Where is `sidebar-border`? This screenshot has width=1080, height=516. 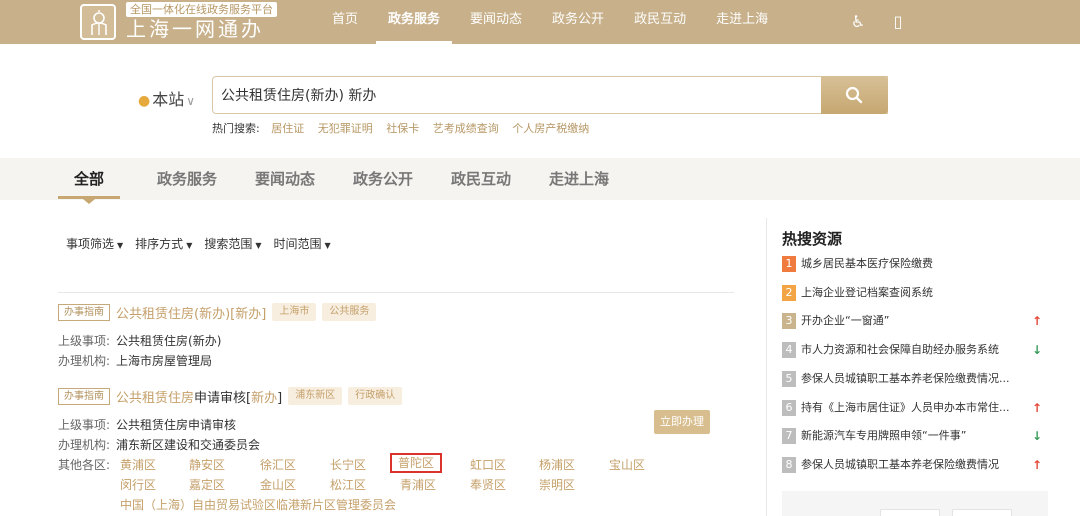 sidebar-border is located at coordinates (766, 367).